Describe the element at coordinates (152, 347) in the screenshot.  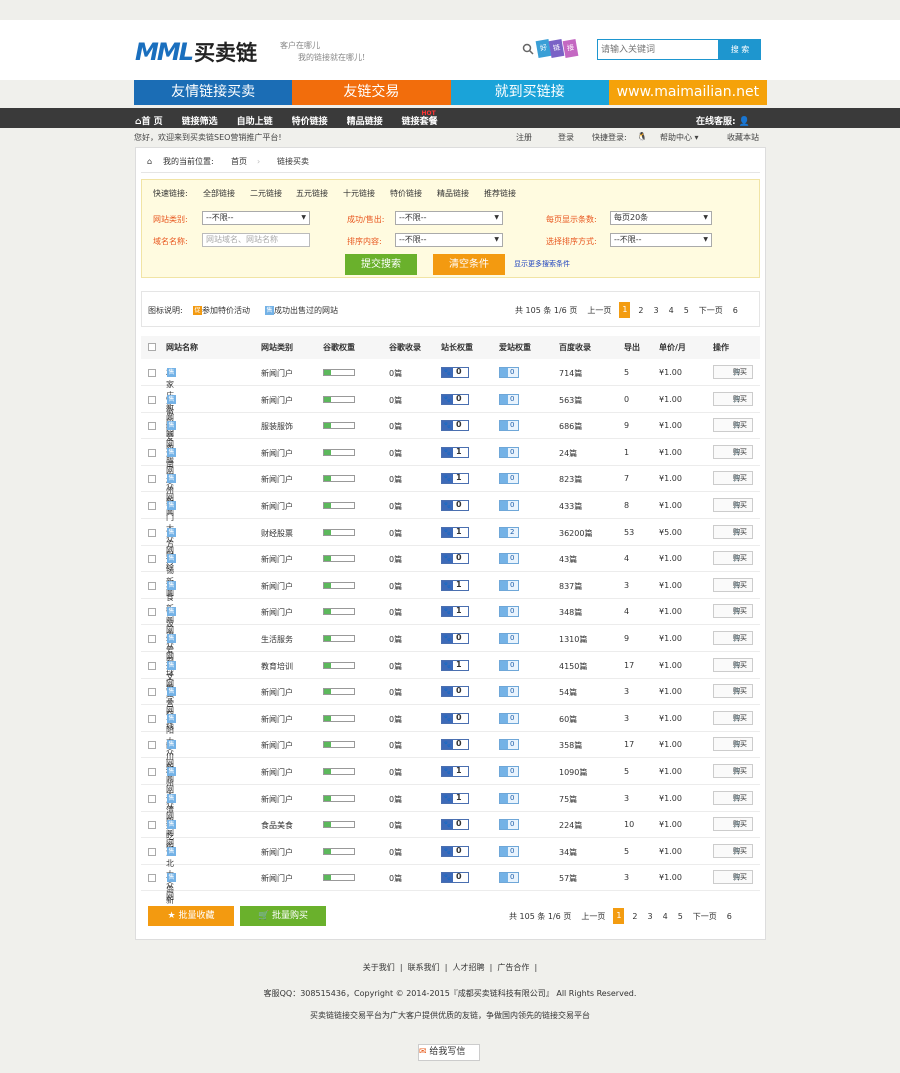
I see `select-all-checkbox` at that location.